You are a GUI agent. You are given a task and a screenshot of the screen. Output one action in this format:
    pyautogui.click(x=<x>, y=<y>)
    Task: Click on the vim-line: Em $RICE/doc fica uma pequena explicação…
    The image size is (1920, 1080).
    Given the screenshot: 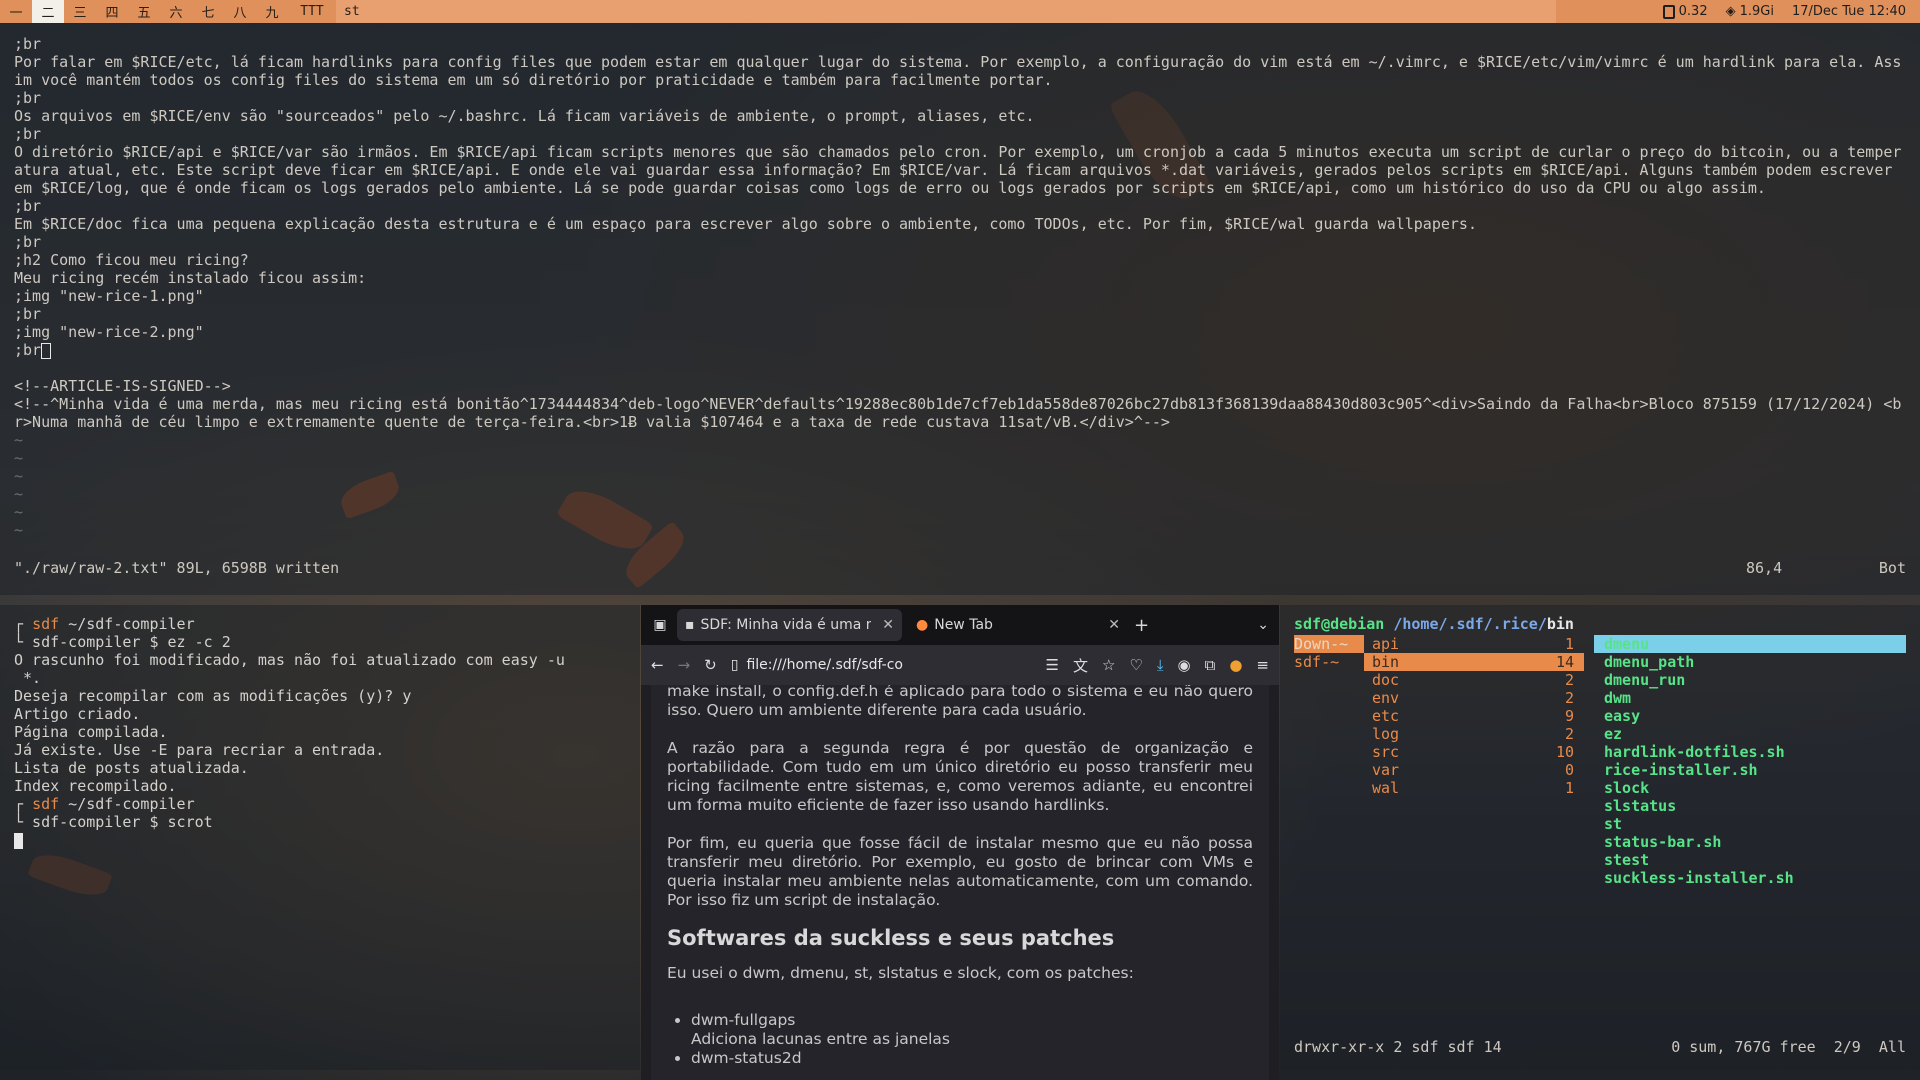 What is the action you would take?
    pyautogui.click(x=745, y=224)
    